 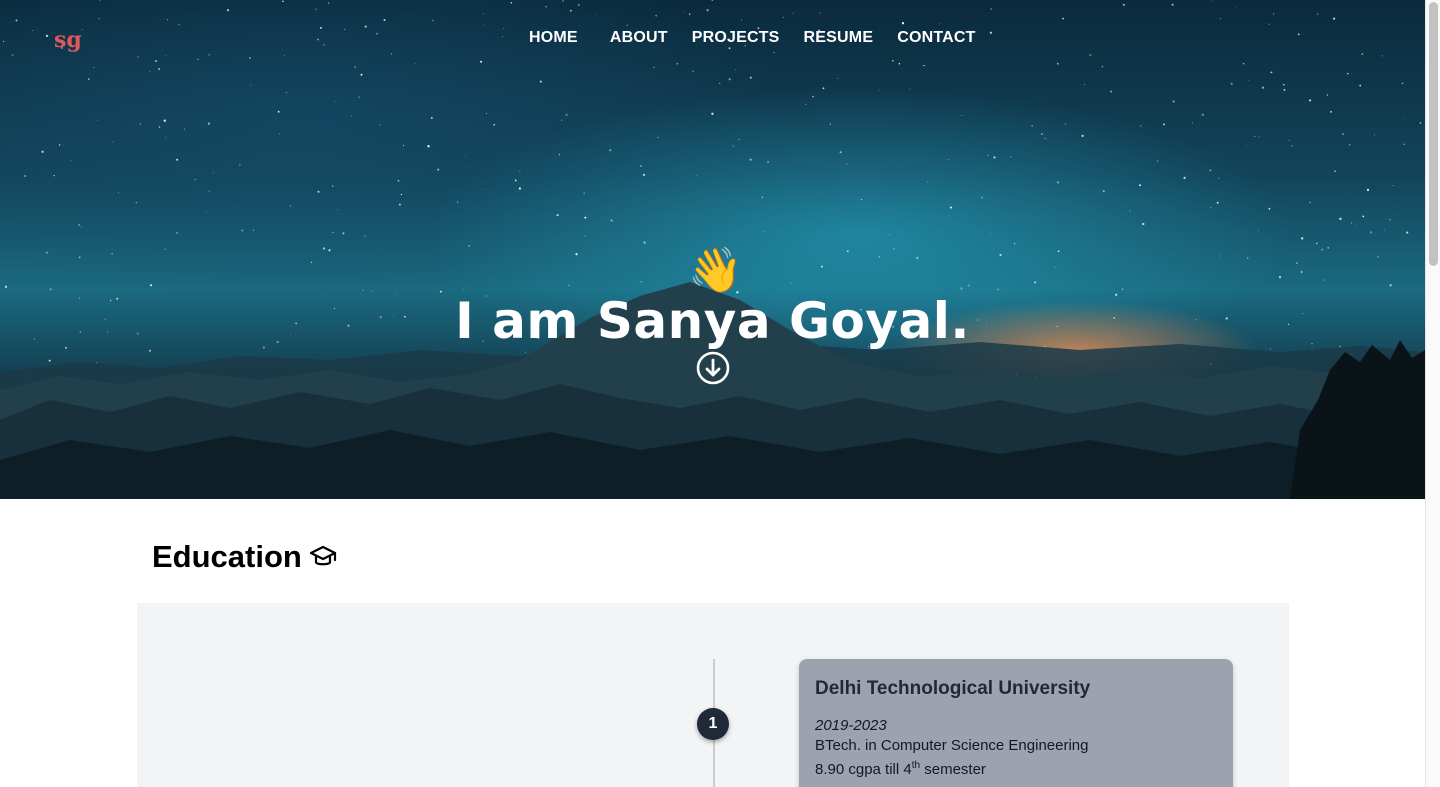 I want to click on education-heading: Education, so click(x=244, y=557).